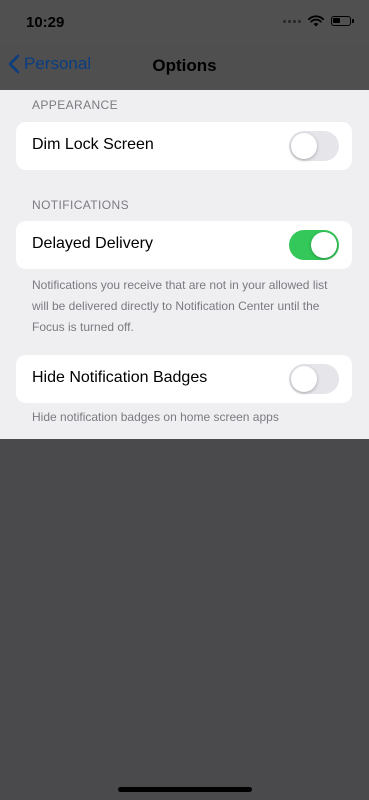 This screenshot has width=369, height=800. I want to click on status-icons, so click(318, 21).